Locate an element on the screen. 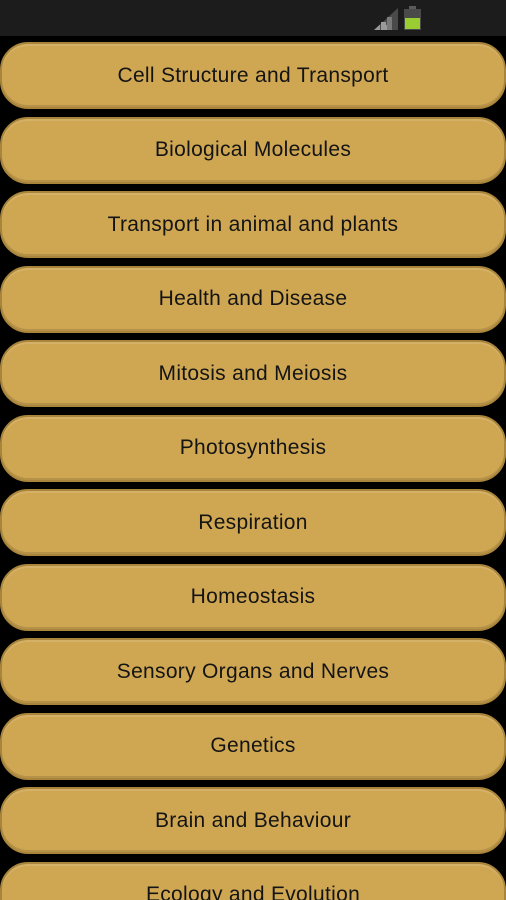 This screenshot has height=900, width=506. topic-button-transport: Transport in animal and plants is located at coordinates (253, 224).